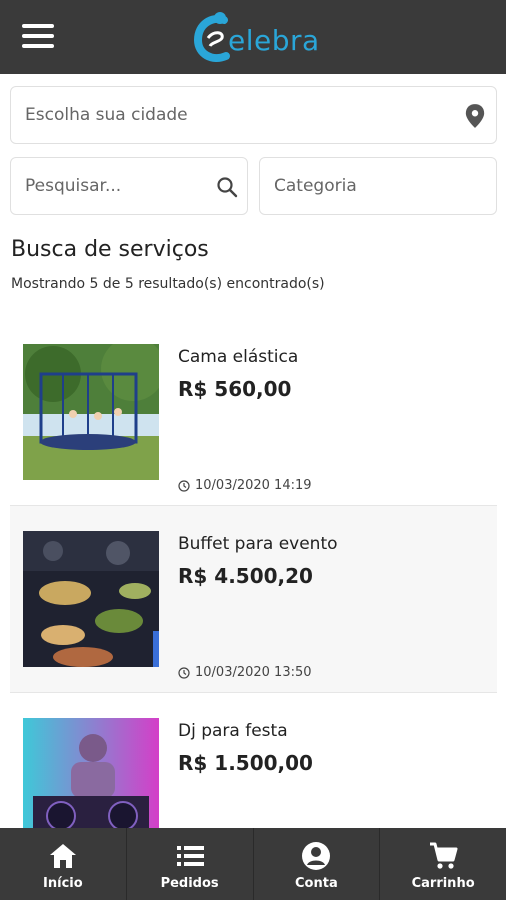  I want to click on nav-item-home: Início, so click(63, 864).